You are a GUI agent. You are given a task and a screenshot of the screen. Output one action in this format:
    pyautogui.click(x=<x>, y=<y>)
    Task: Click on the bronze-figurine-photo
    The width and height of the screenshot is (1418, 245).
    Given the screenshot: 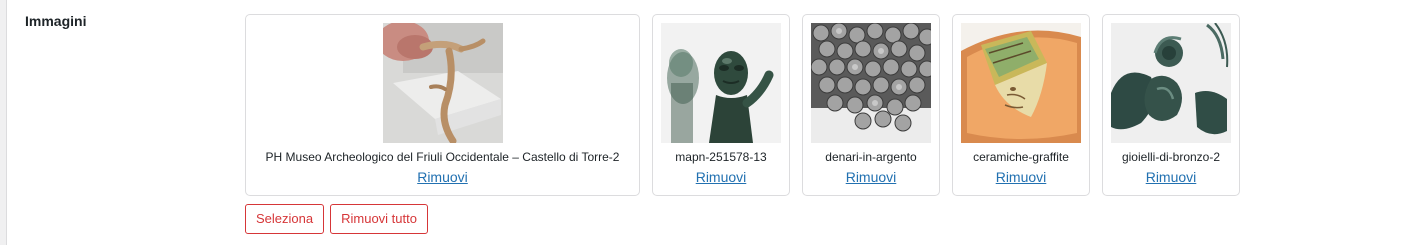 What is the action you would take?
    pyautogui.click(x=721, y=83)
    